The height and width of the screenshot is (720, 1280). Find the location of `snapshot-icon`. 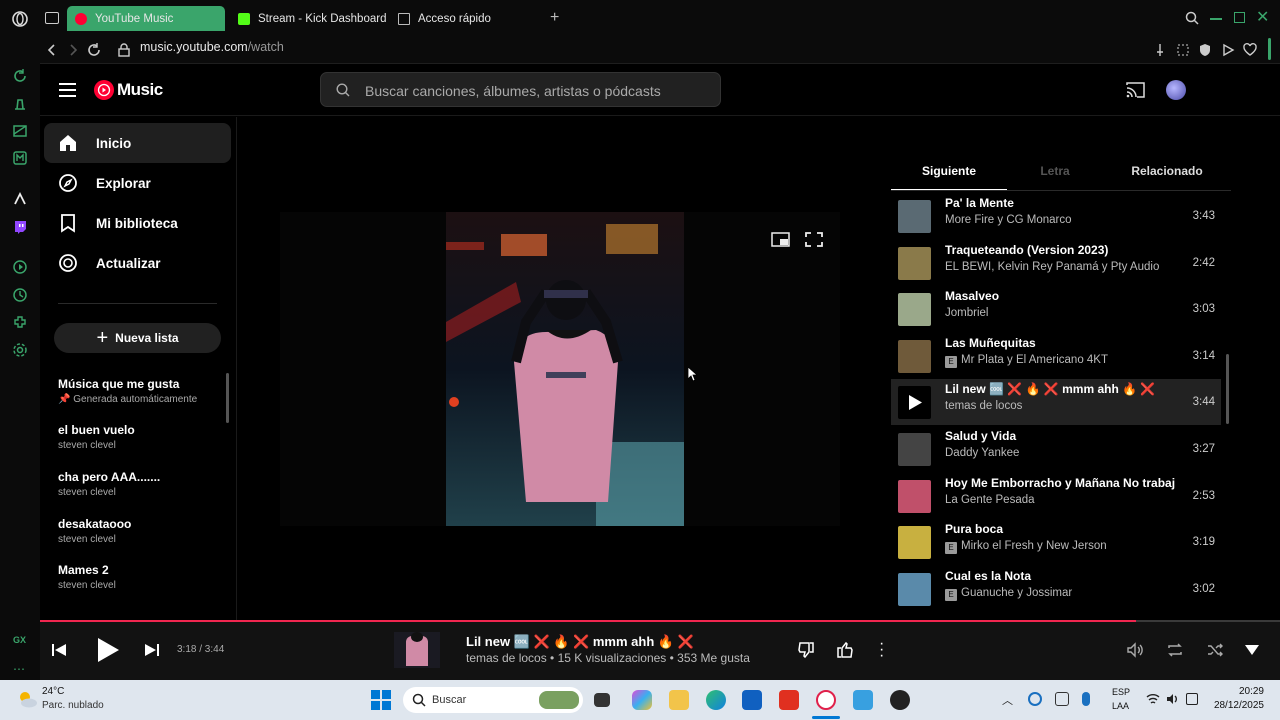

snapshot-icon is located at coordinates (1183, 50).